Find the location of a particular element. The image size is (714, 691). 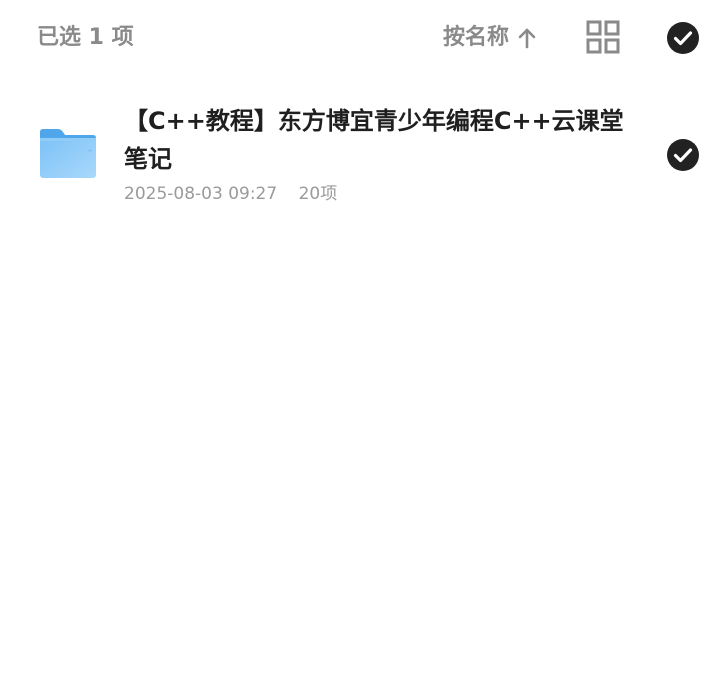

select-all-check-icon is located at coordinates (683, 38).